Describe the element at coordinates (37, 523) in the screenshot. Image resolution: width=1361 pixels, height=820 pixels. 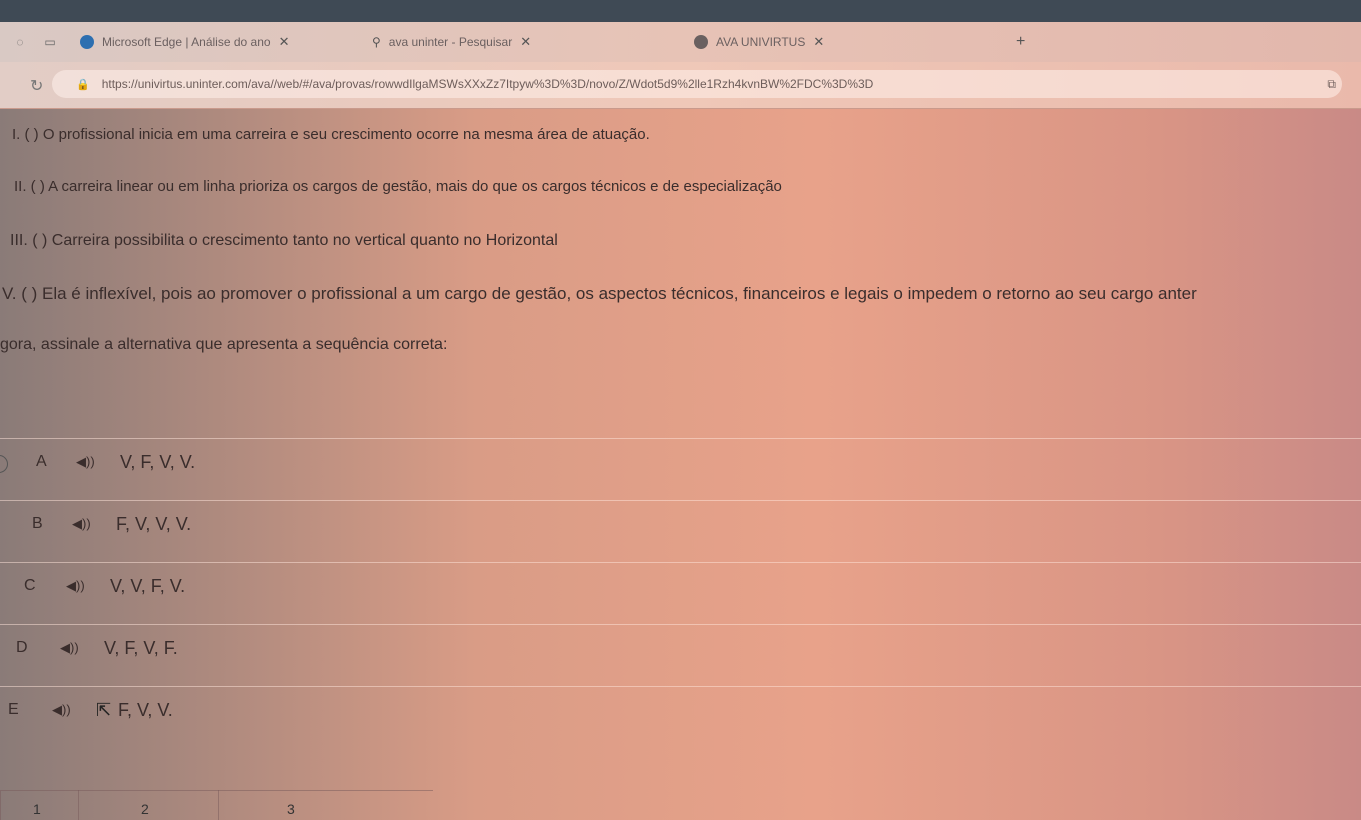
I see `option-letter: B` at that location.